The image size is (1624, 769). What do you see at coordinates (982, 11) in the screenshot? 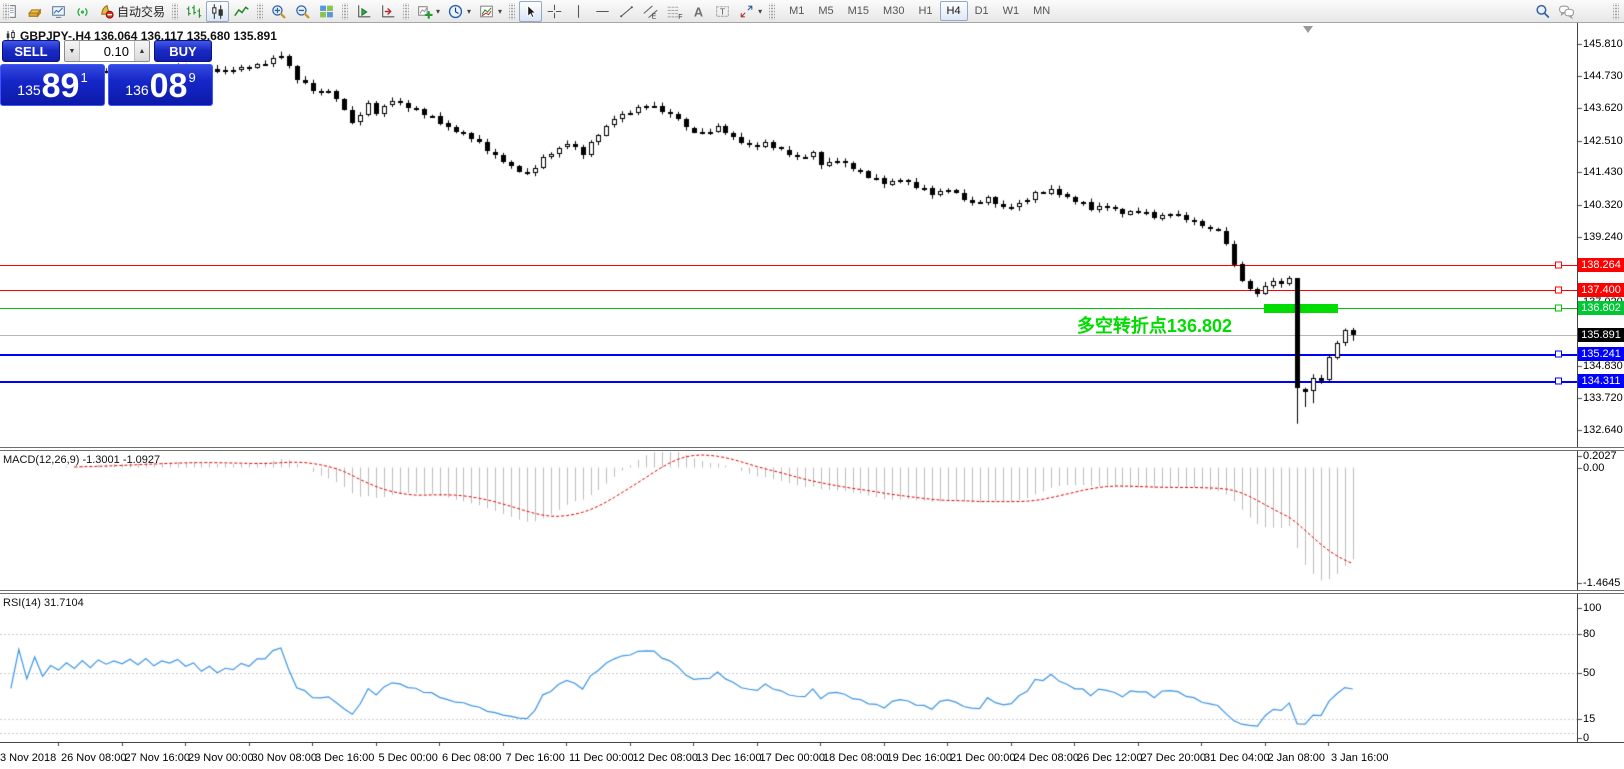
I see `timeframe-D1: D1` at bounding box center [982, 11].